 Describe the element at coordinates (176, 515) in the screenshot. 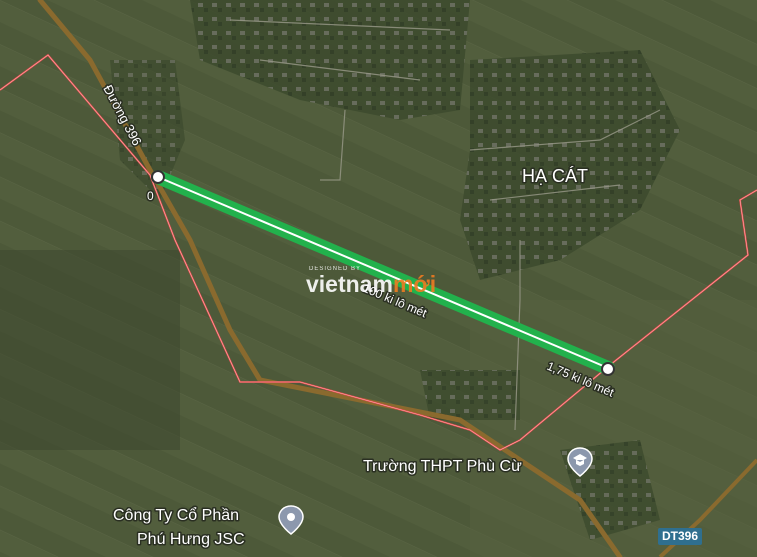

I see `poi-company-label-line1: Công Ty Cổ Phần` at that location.